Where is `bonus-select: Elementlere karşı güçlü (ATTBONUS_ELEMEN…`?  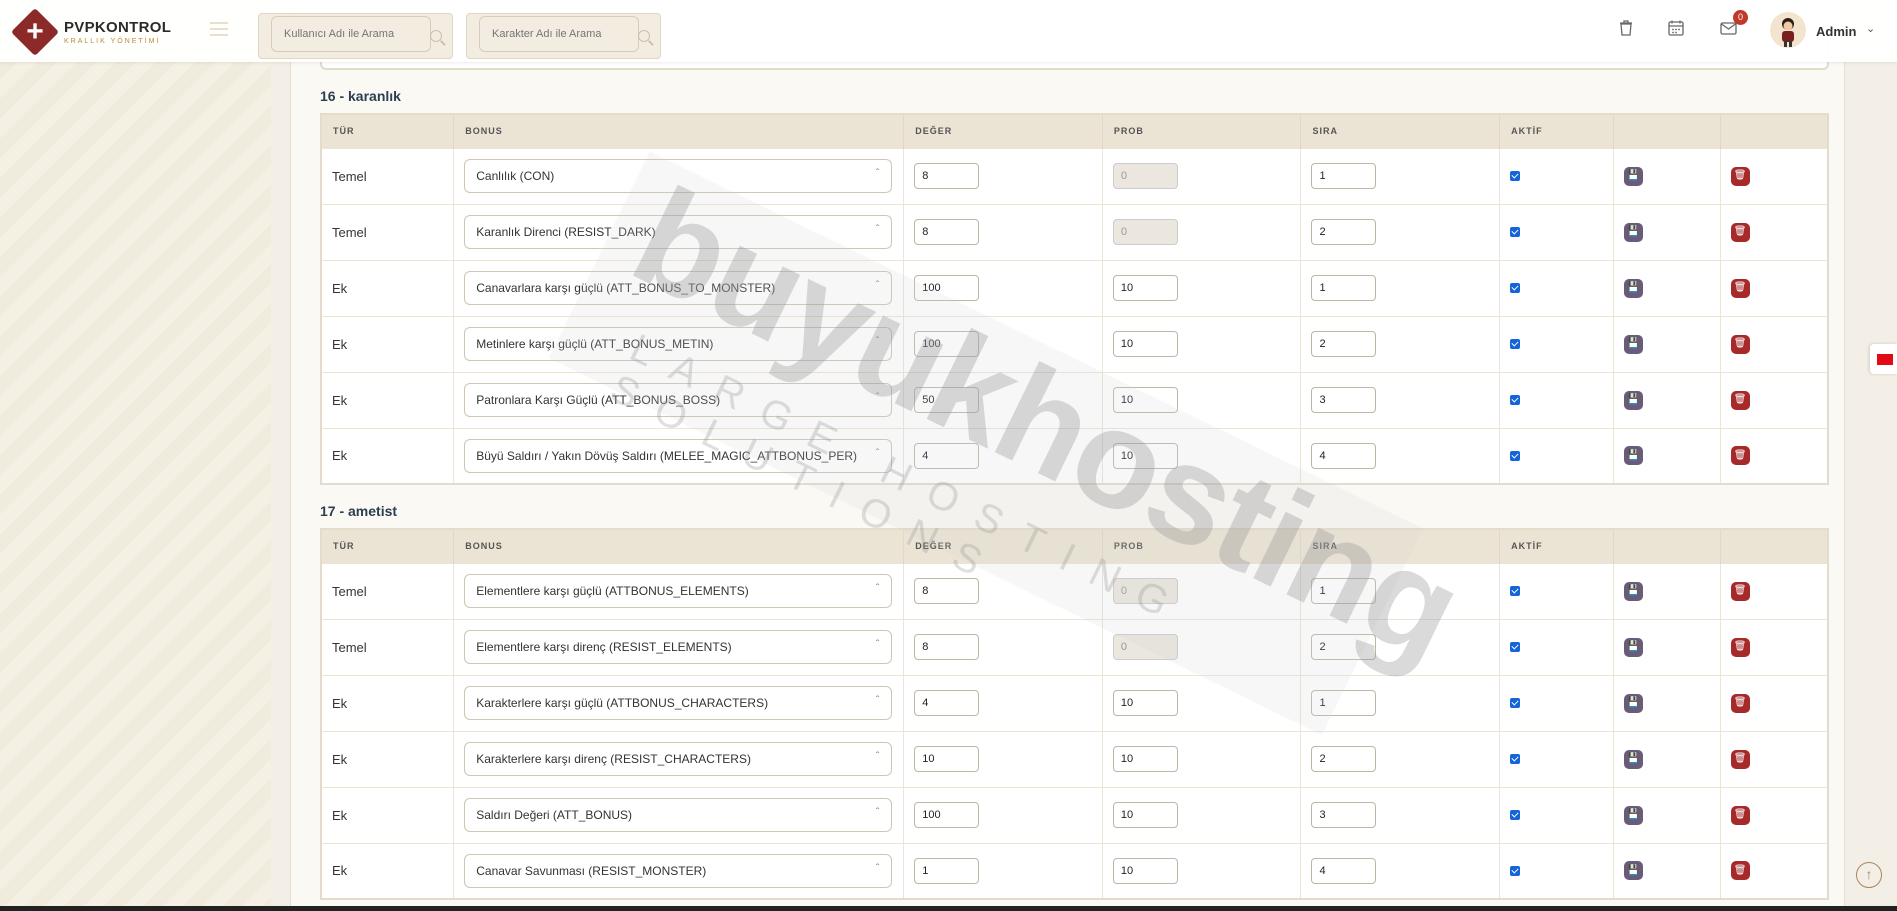 bonus-select: Elementlere karşı güçlü (ATTBONUS_ELEMEN… is located at coordinates (678, 590).